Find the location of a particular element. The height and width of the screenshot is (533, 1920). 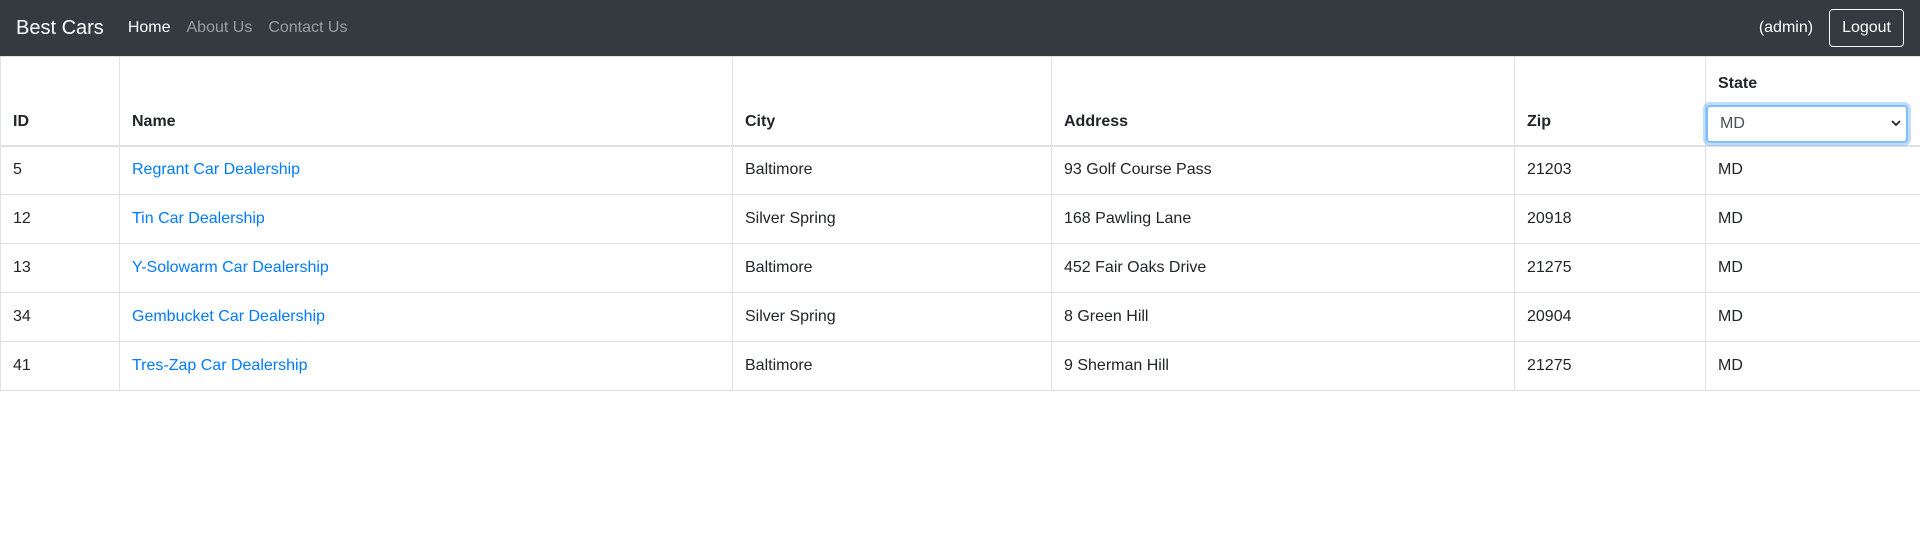

cell-name: Y-Solowarm Car Dealership is located at coordinates (426, 268).